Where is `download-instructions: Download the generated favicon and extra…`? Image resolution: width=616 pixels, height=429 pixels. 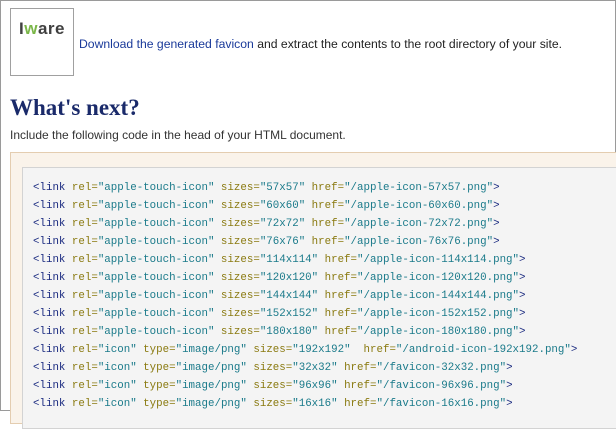
download-instructions: Download the generated favicon and extra… is located at coordinates (320, 44).